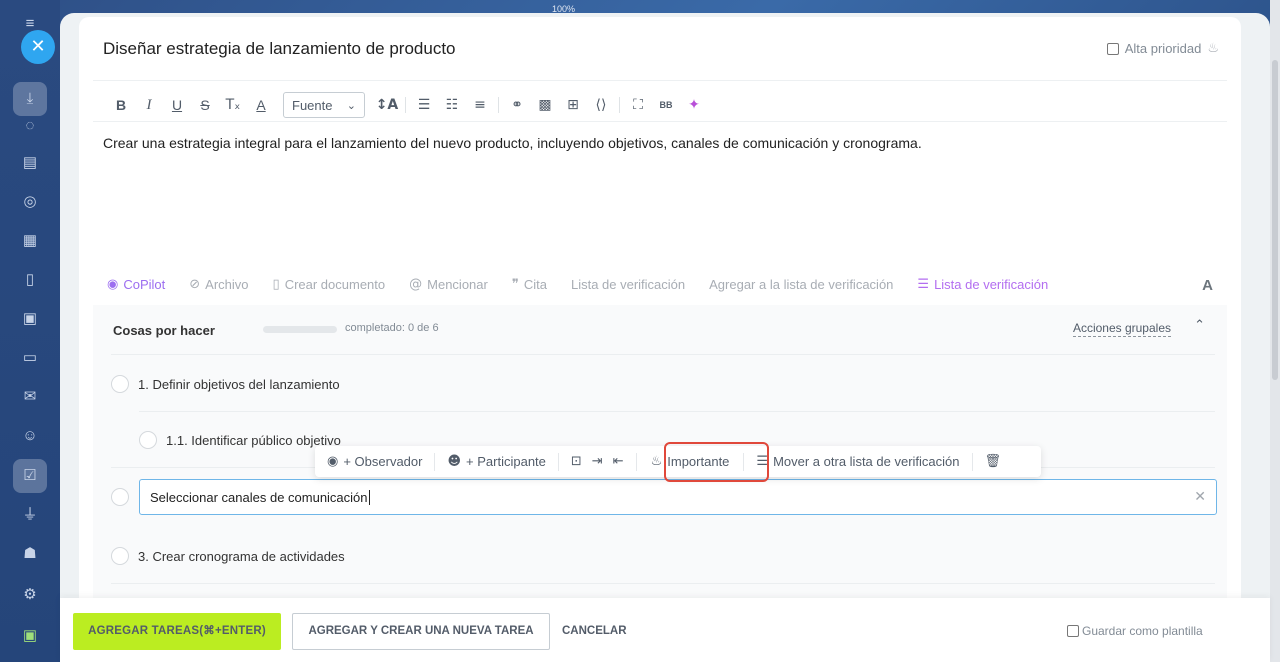 This screenshot has height=662, width=1280. Describe the element at coordinates (421, 631) in the screenshot. I see `add-and-create-new-button: AGREGAR Y CREAR UNA NUEVA TAREA` at that location.